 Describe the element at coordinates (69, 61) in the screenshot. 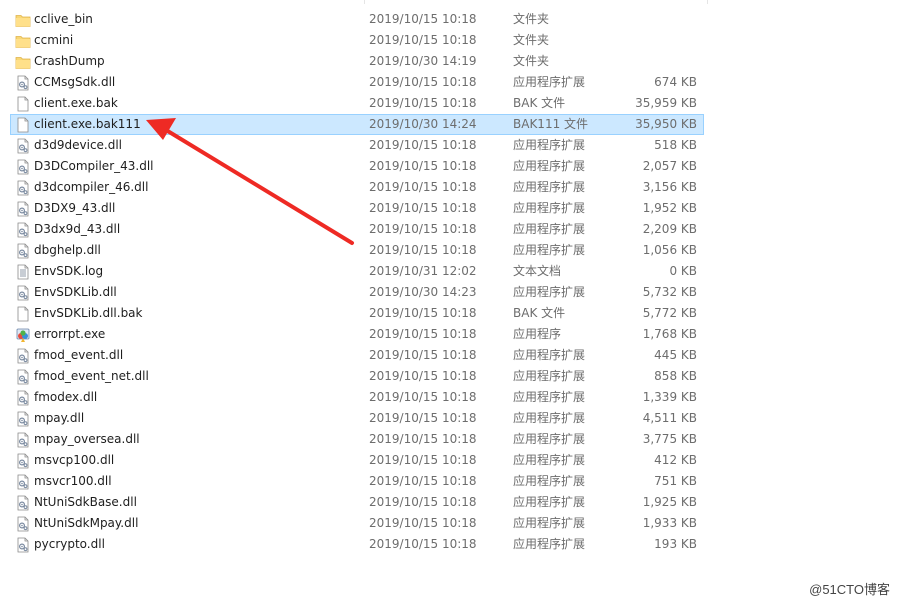

I see `file-name: CrashDump` at that location.